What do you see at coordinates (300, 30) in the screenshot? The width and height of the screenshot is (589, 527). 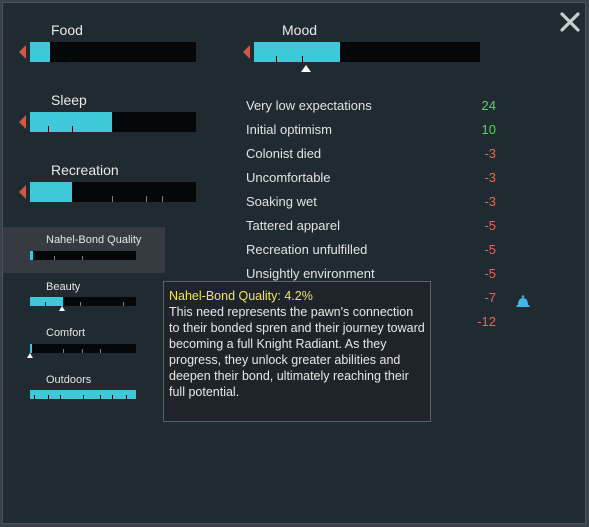 I see `mood-label: Mood` at bounding box center [300, 30].